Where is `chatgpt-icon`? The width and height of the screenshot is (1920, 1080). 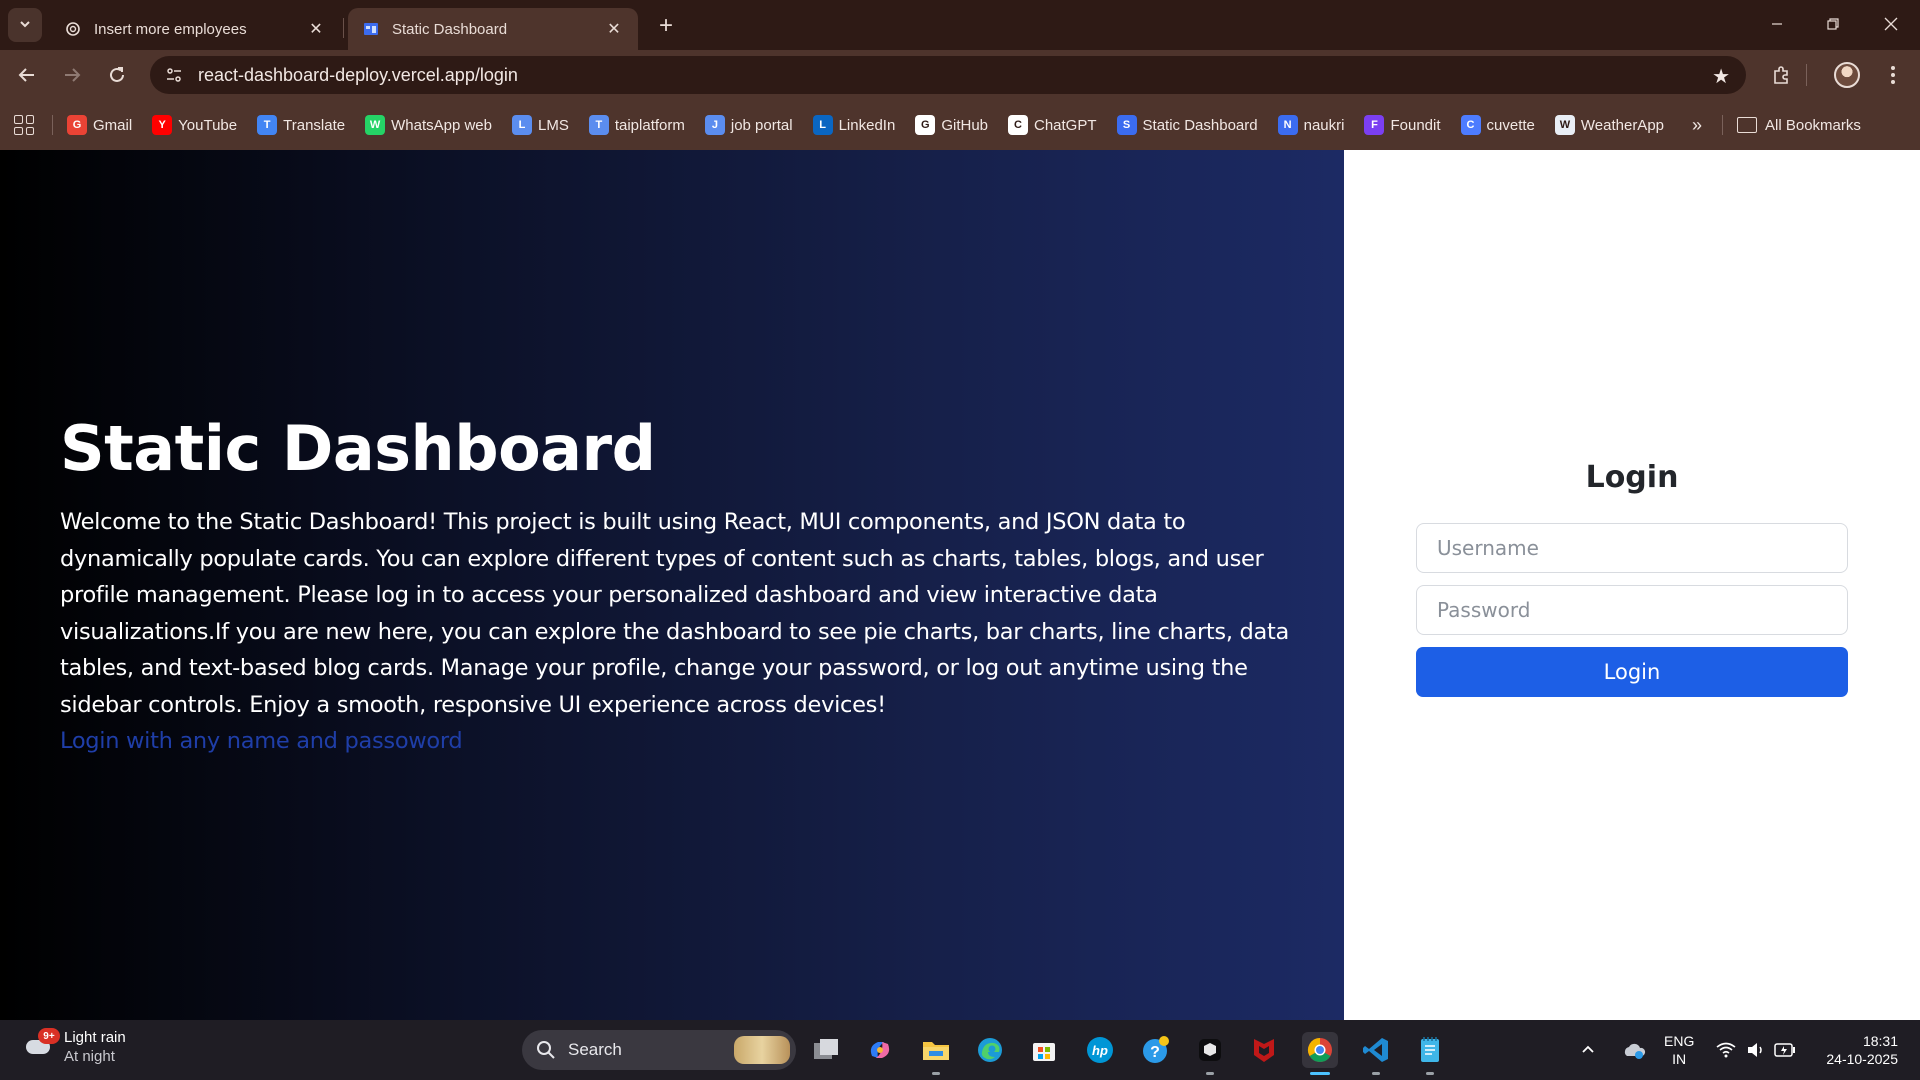
chatgpt-icon is located at coordinates (73, 29).